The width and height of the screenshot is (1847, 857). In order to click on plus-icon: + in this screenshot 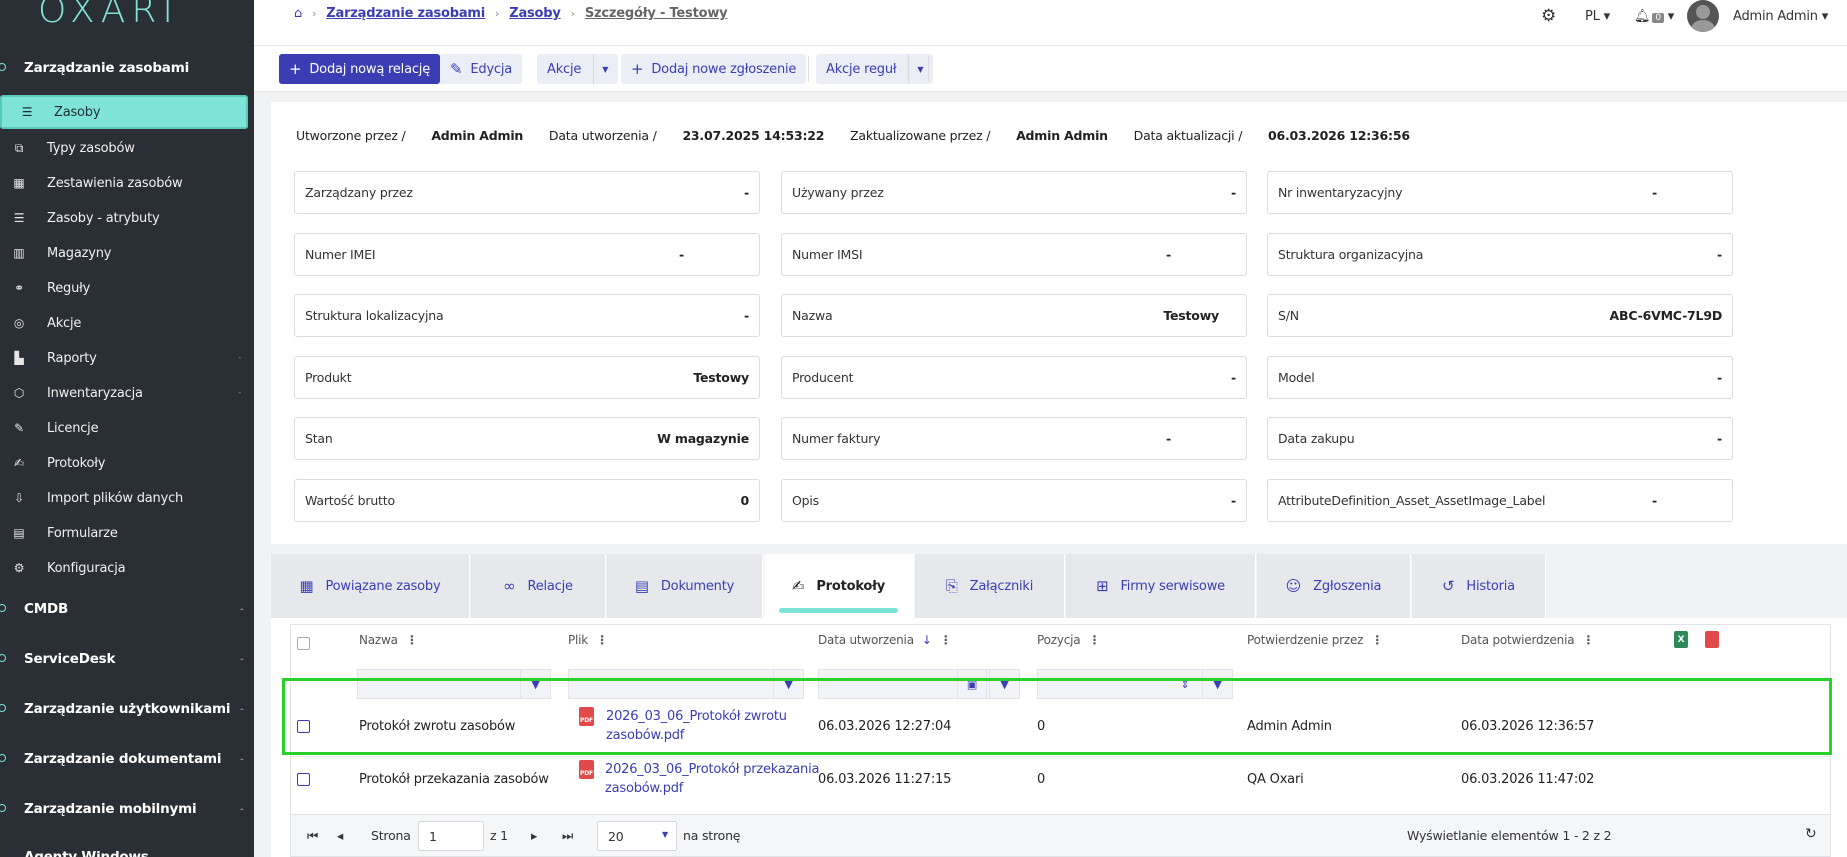, I will do `click(295, 69)`.